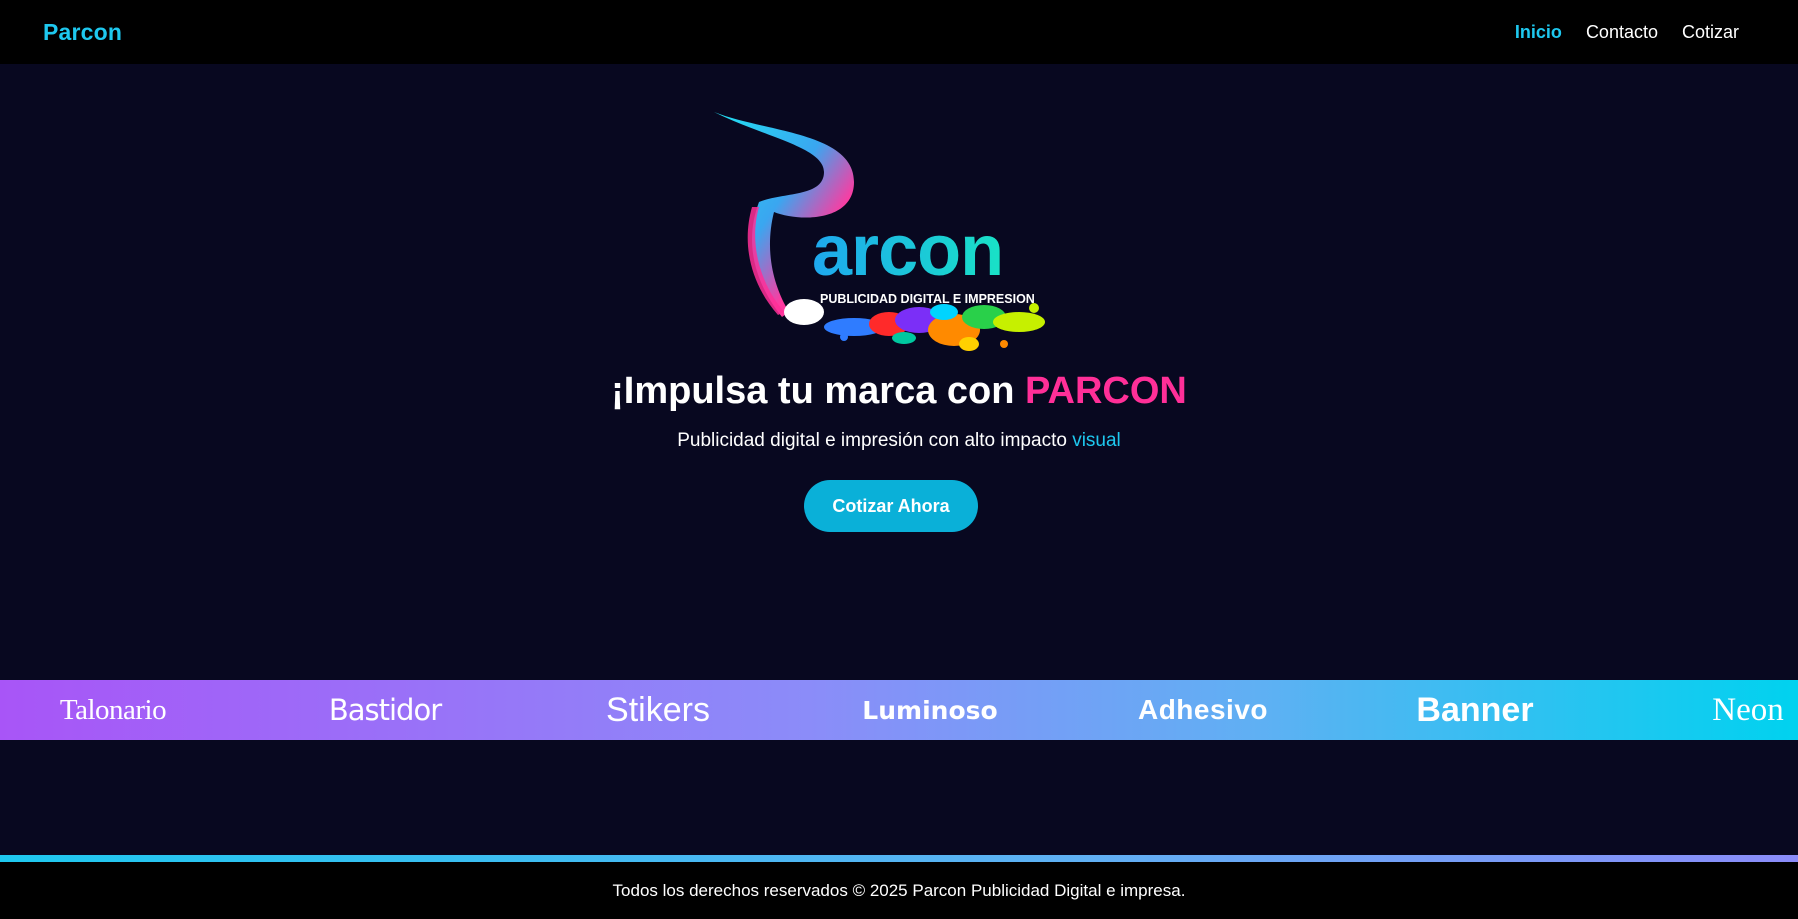 The image size is (1798, 919). Describe the element at coordinates (385, 710) in the screenshot. I see `product-bastidor: Bastidor` at that location.